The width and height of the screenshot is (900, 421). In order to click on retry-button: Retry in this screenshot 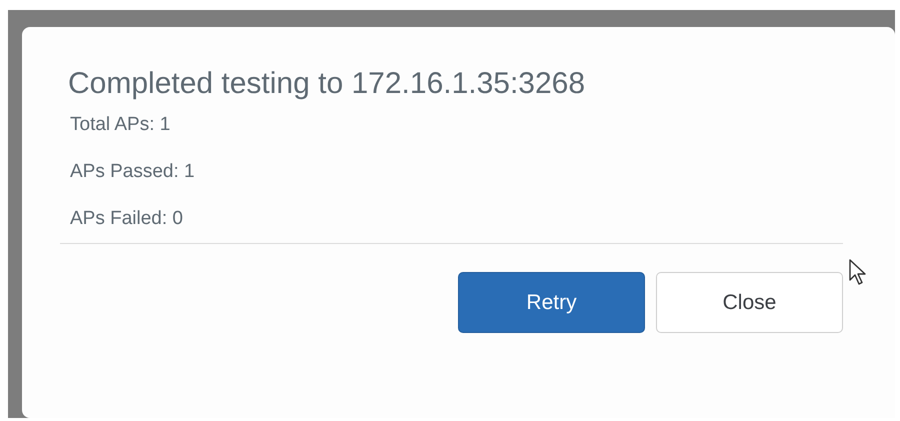, I will do `click(551, 302)`.